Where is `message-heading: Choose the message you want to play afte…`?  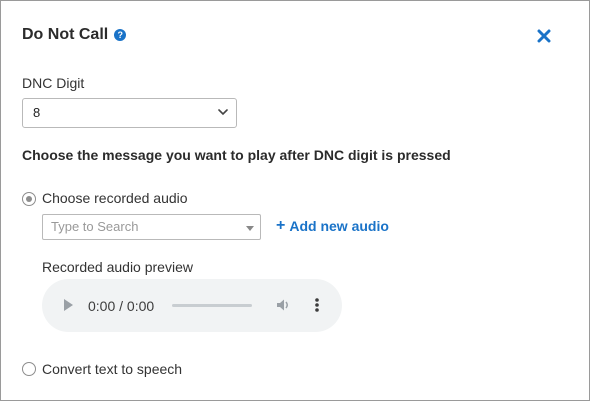
message-heading: Choose the message you want to play afte… is located at coordinates (236, 155).